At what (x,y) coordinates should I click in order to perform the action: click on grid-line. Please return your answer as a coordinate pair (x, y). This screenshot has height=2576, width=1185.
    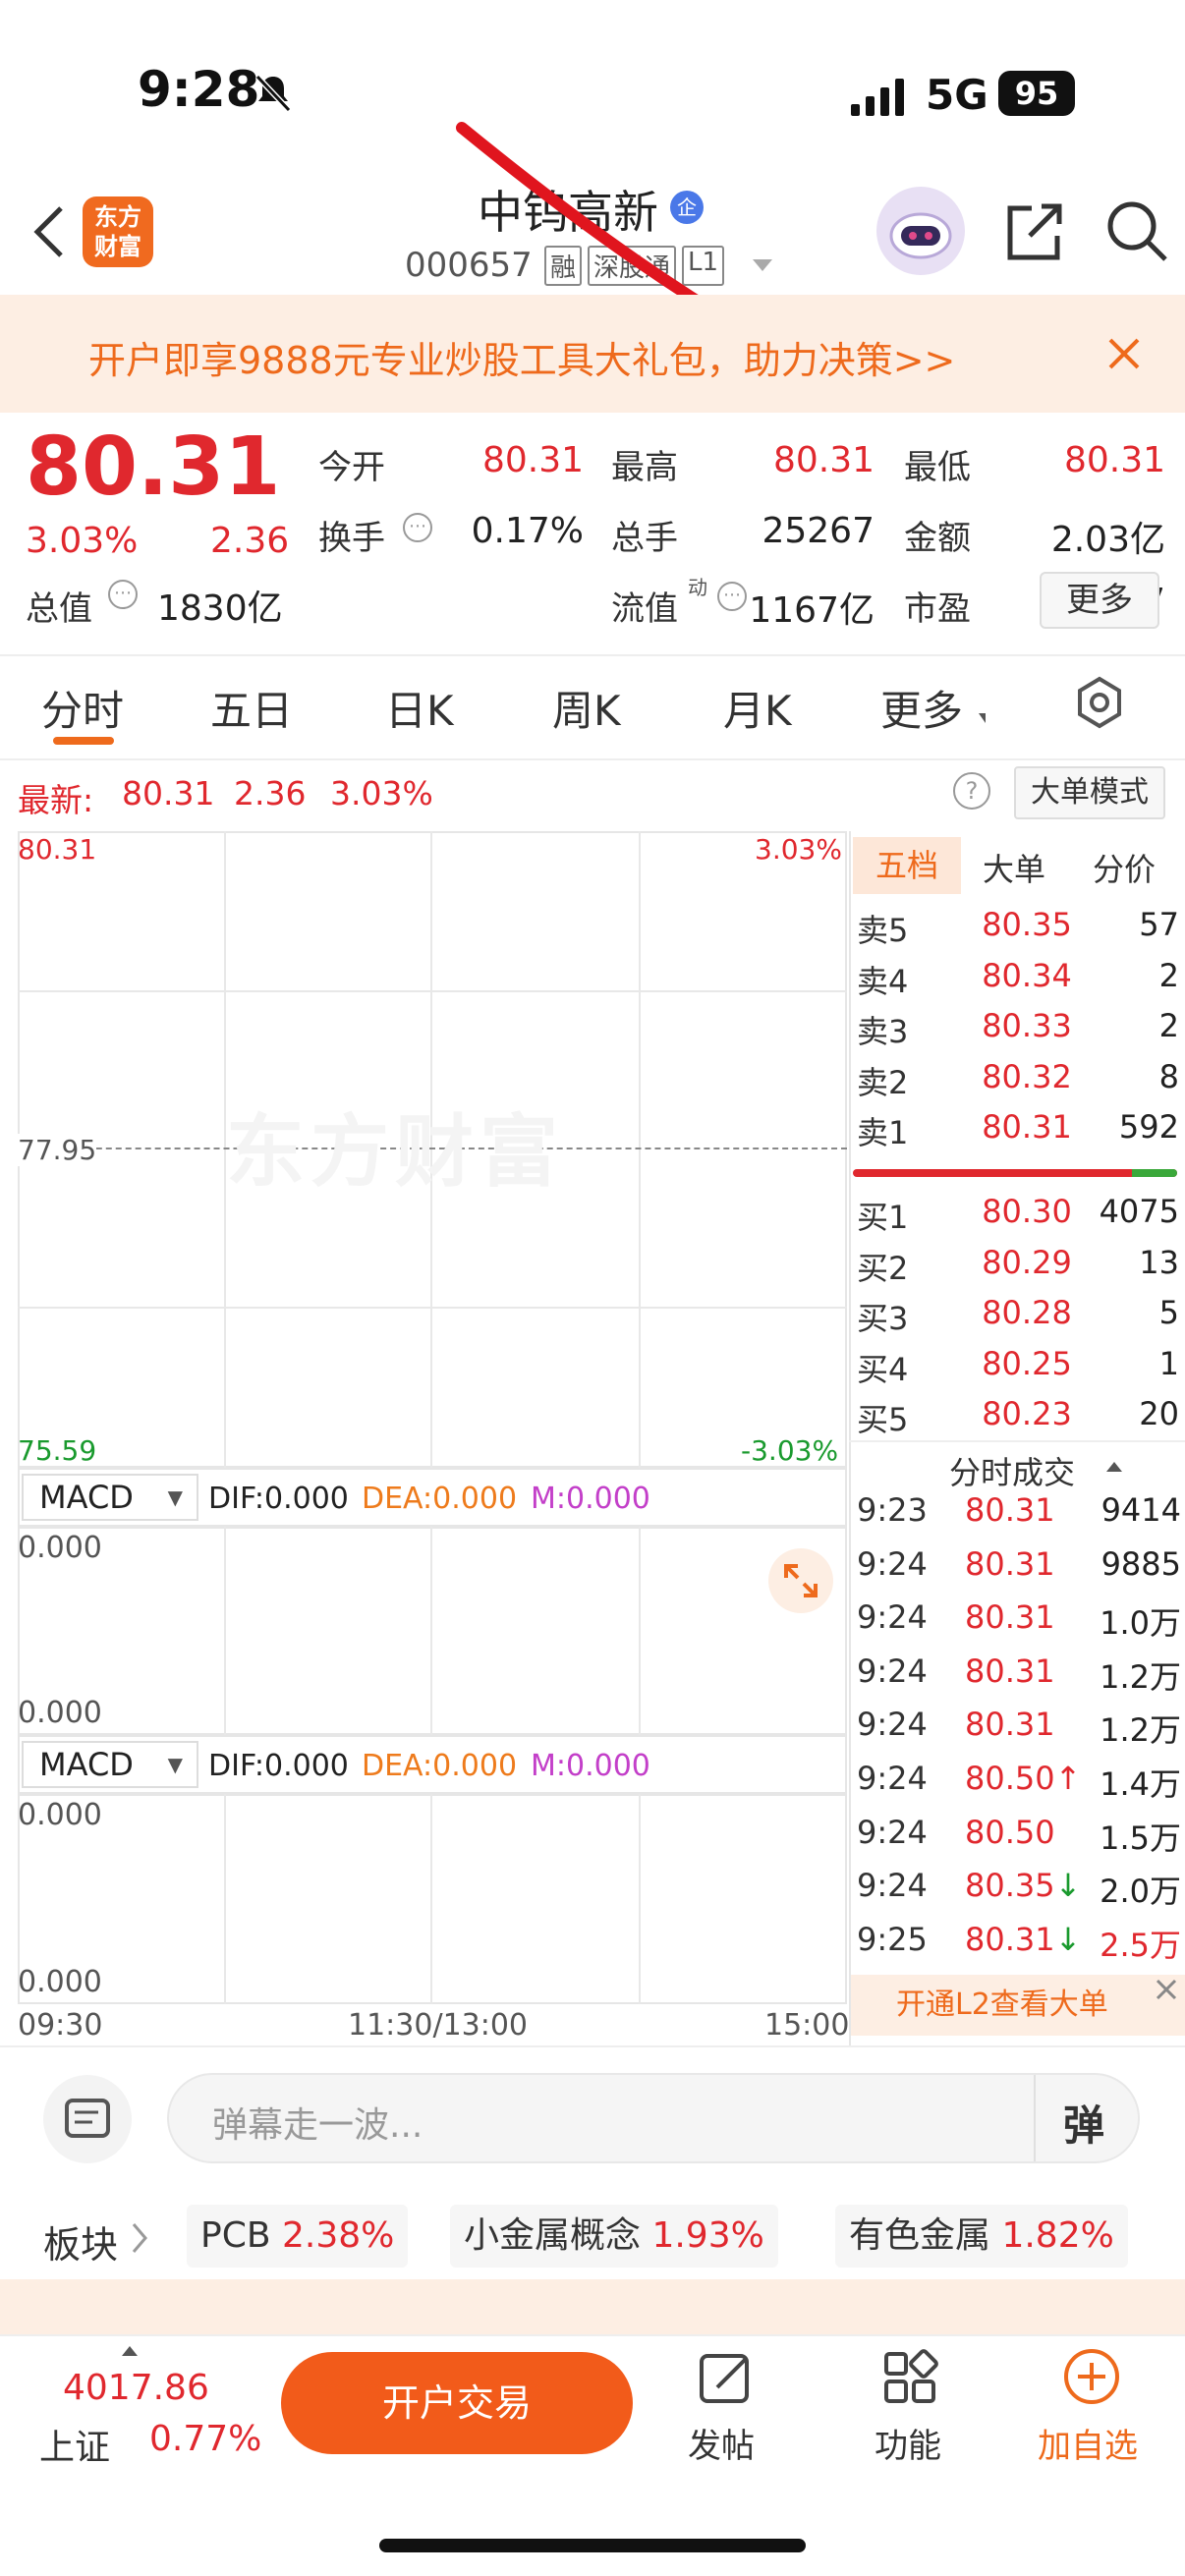
    Looking at the image, I should click on (640, 1149).